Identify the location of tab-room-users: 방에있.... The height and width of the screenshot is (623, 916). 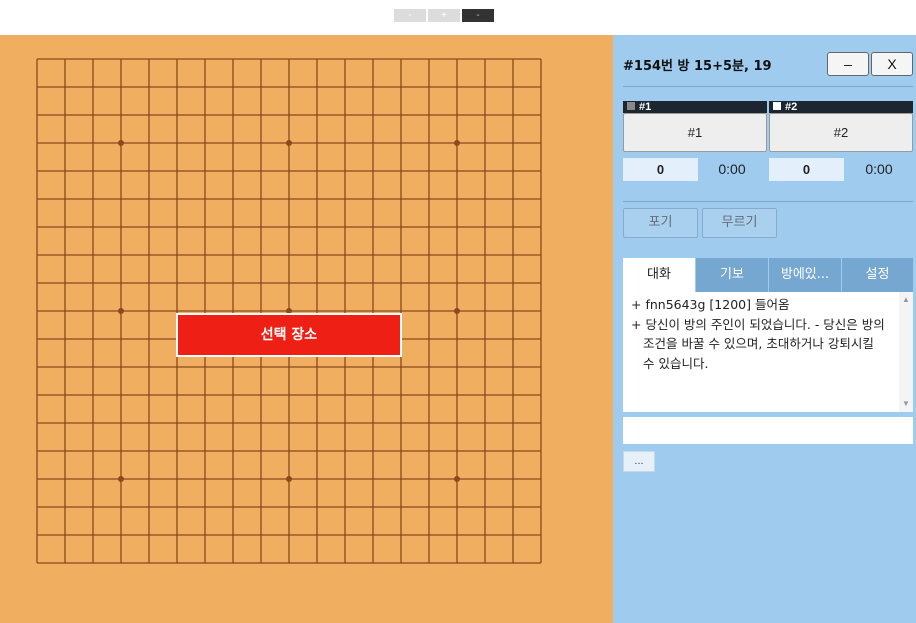
(805, 275).